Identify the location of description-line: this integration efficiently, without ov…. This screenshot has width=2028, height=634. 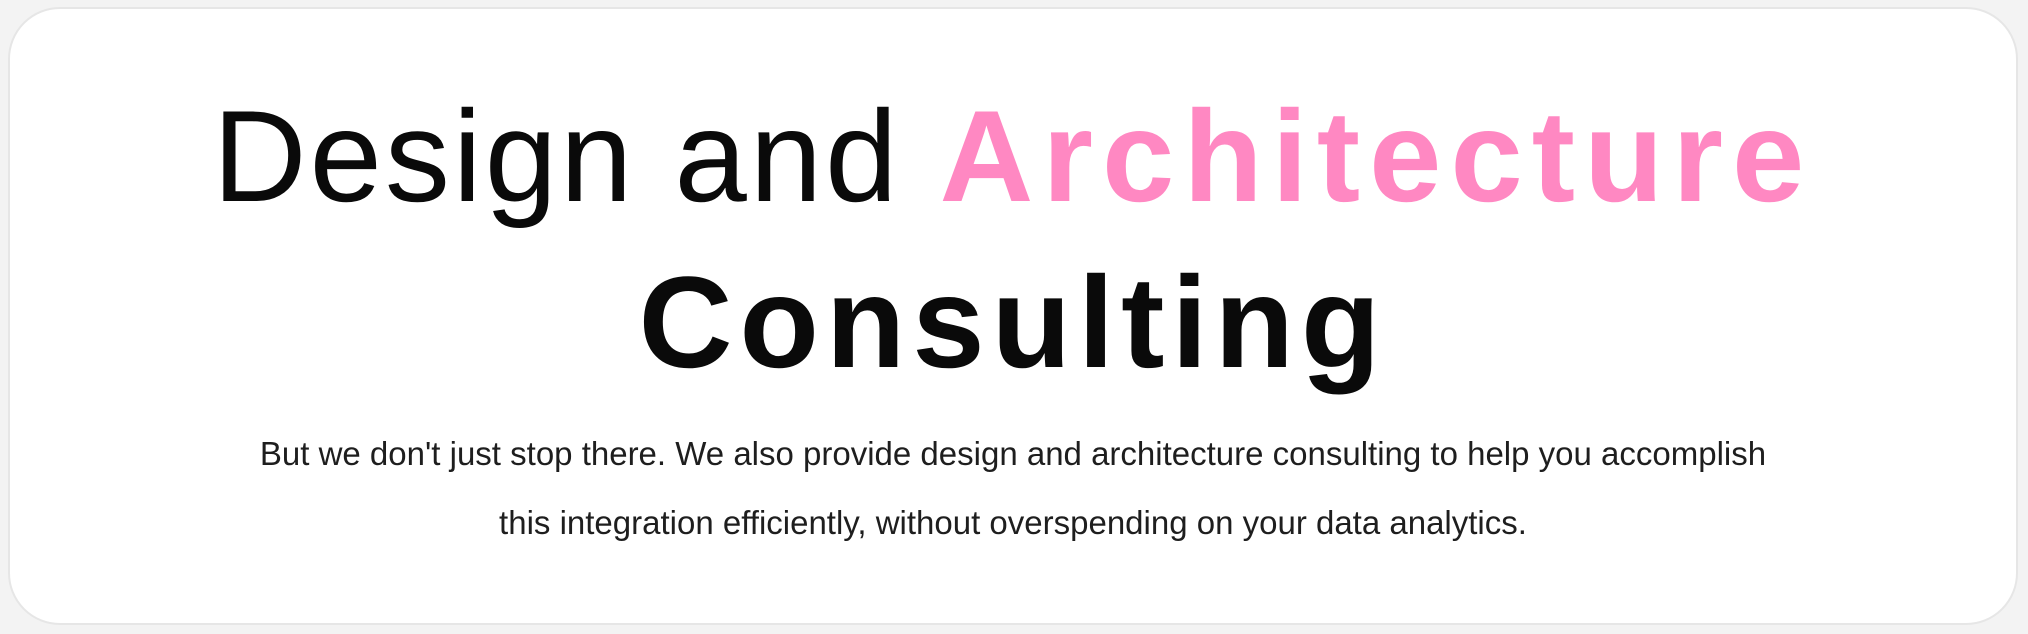
(1013, 522).